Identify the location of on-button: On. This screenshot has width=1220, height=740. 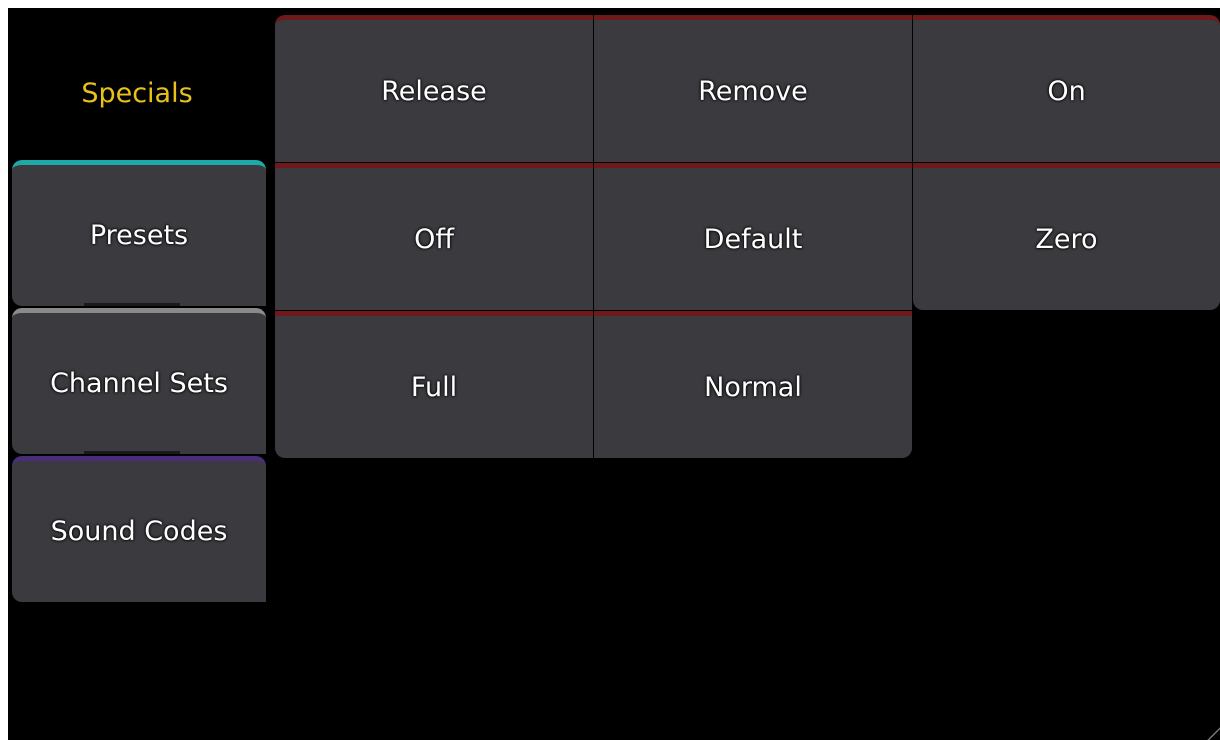
(1066, 88).